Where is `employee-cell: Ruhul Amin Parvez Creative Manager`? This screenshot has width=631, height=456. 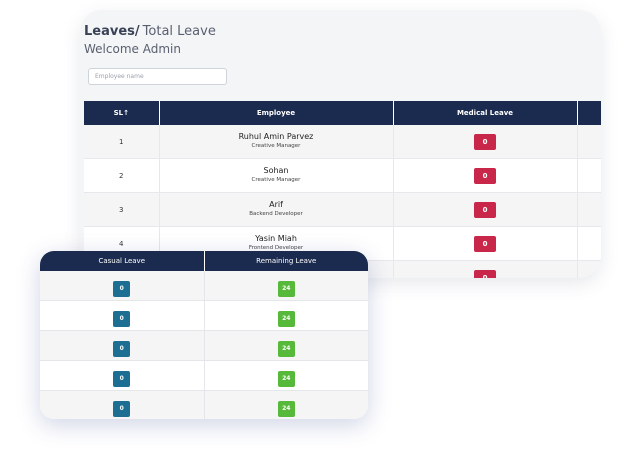
employee-cell: Ruhul Amin Parvez Creative Manager is located at coordinates (276, 142).